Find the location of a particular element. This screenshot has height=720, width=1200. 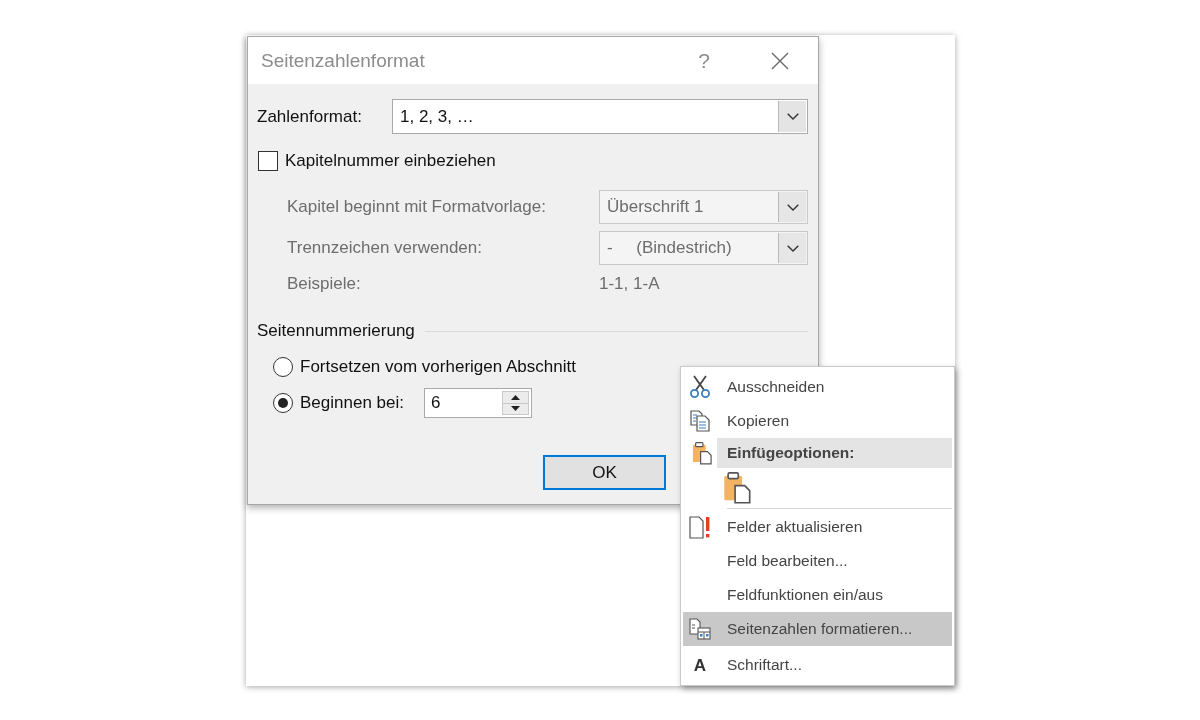

paste-option-button is located at coordinates (737, 487).